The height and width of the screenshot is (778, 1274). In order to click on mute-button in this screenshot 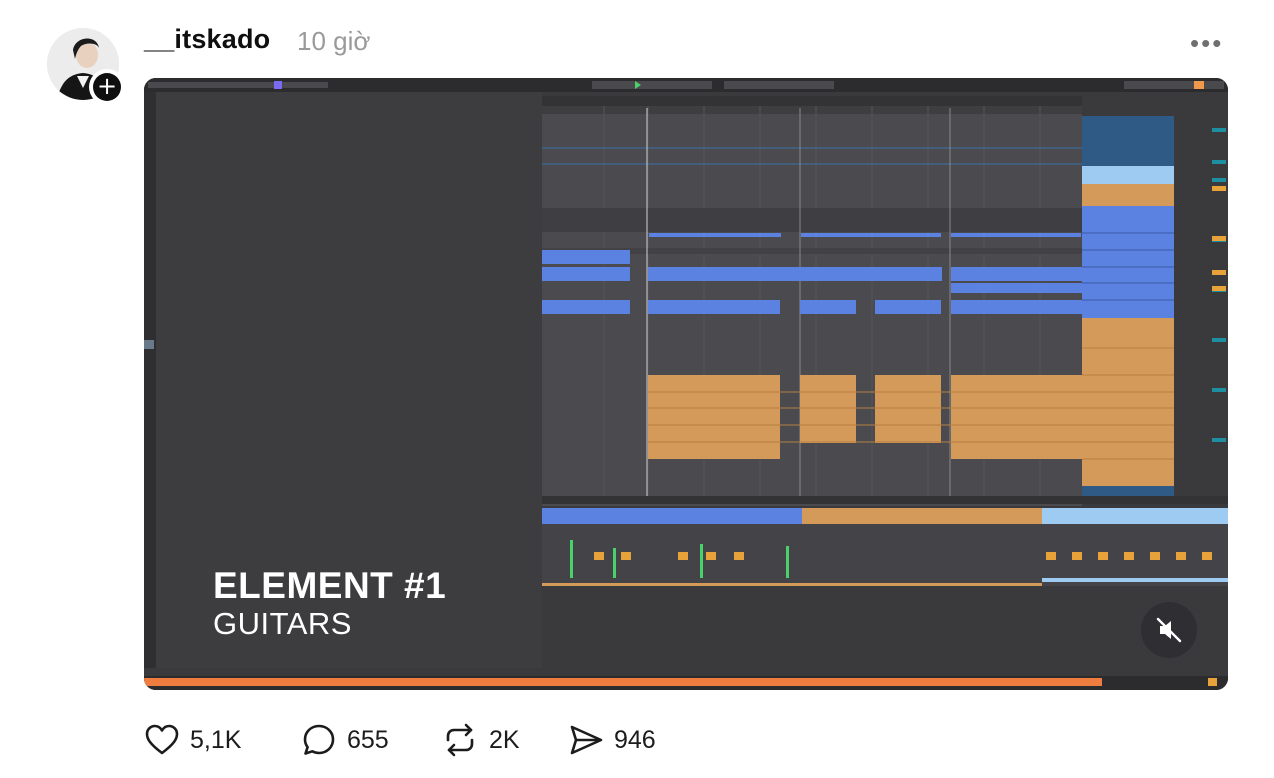, I will do `click(1169, 630)`.